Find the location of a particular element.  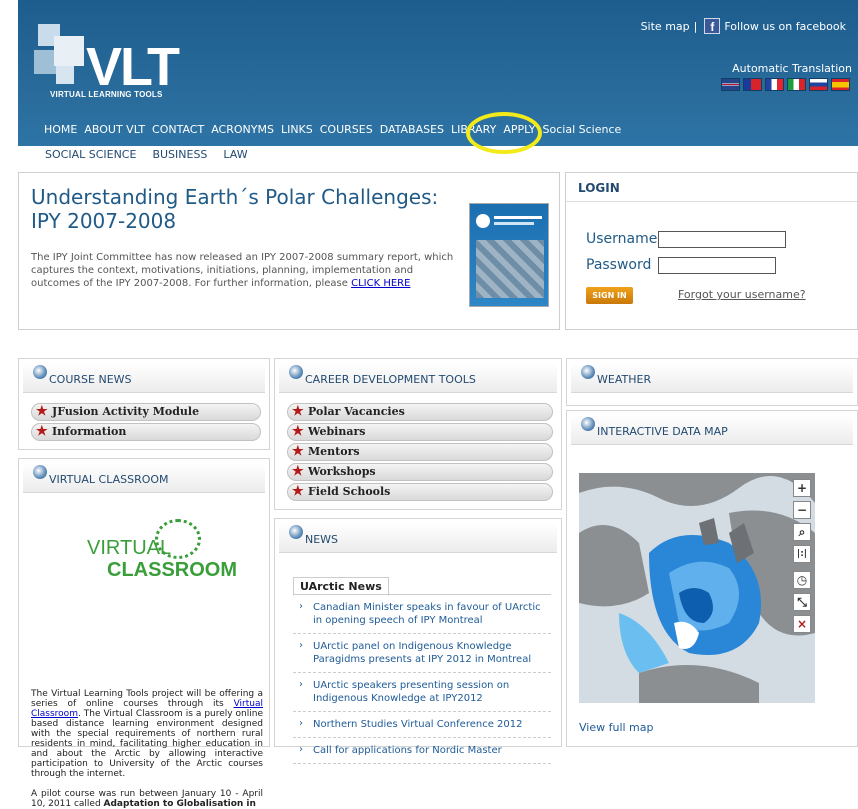

report-cover-image is located at coordinates (509, 255).